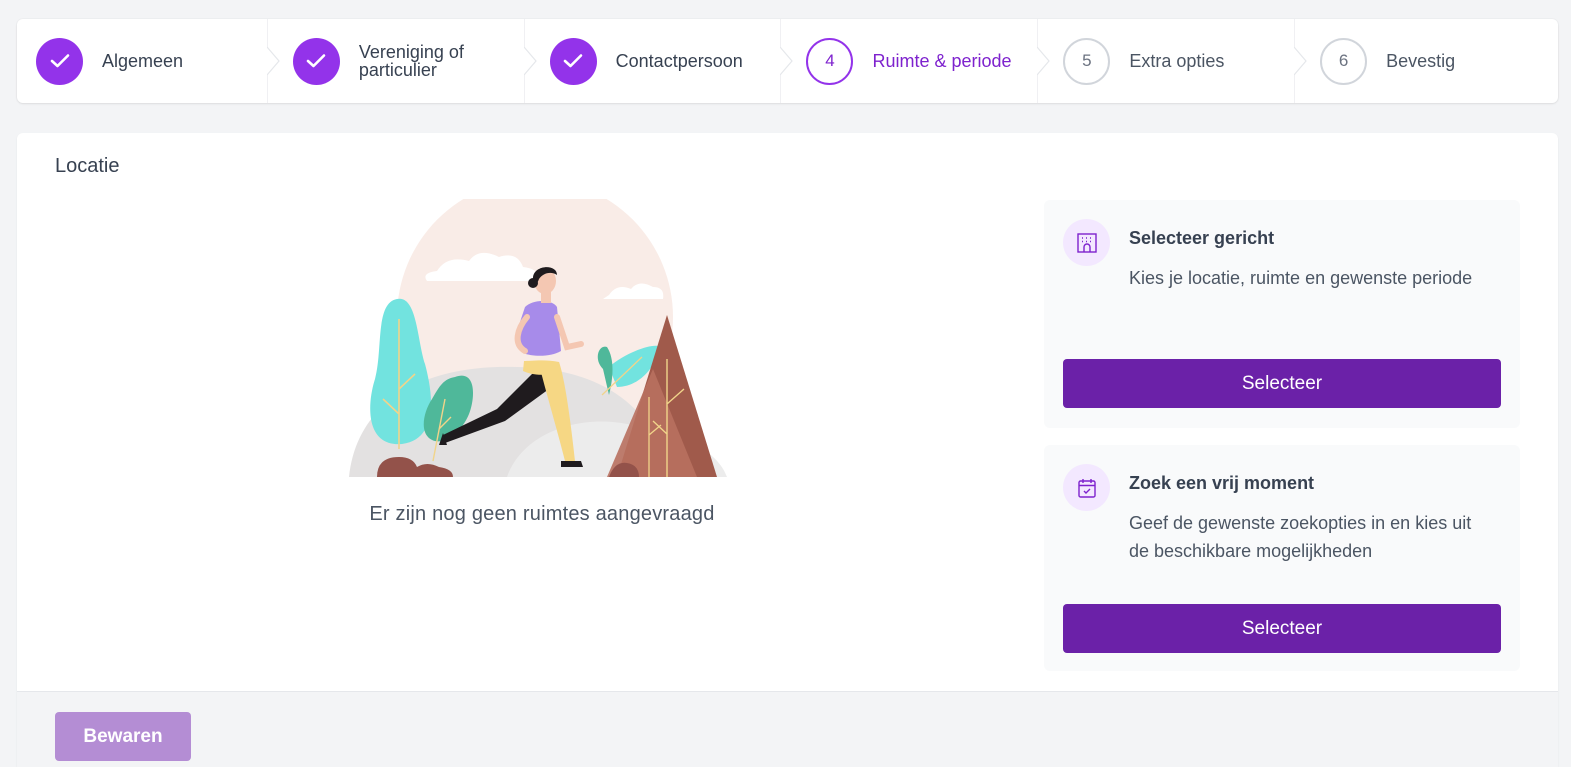 Image resolution: width=1571 pixels, height=767 pixels. I want to click on find-free-moment-button: Selecteer, so click(1282, 628).